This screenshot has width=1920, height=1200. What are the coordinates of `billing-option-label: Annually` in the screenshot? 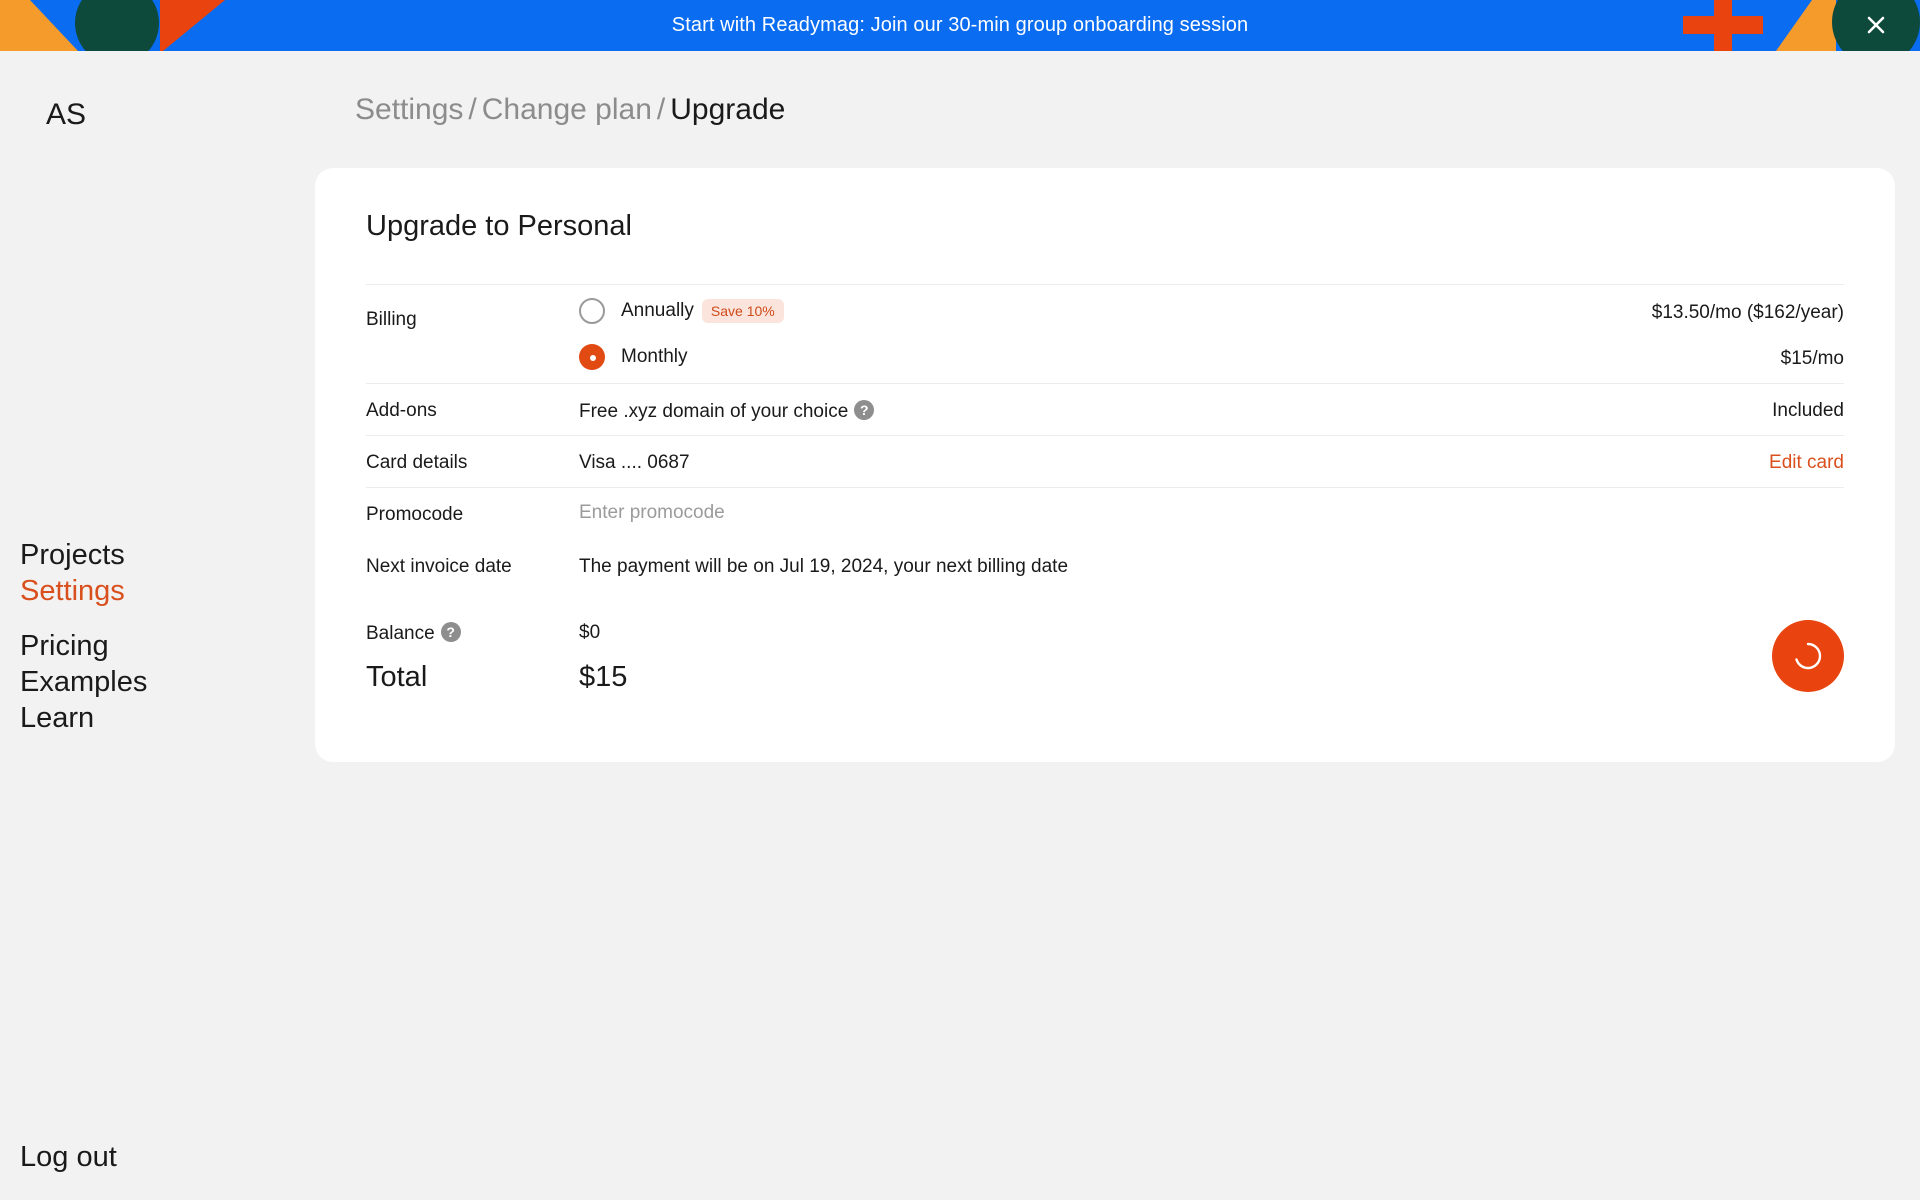 It's located at (657, 310).